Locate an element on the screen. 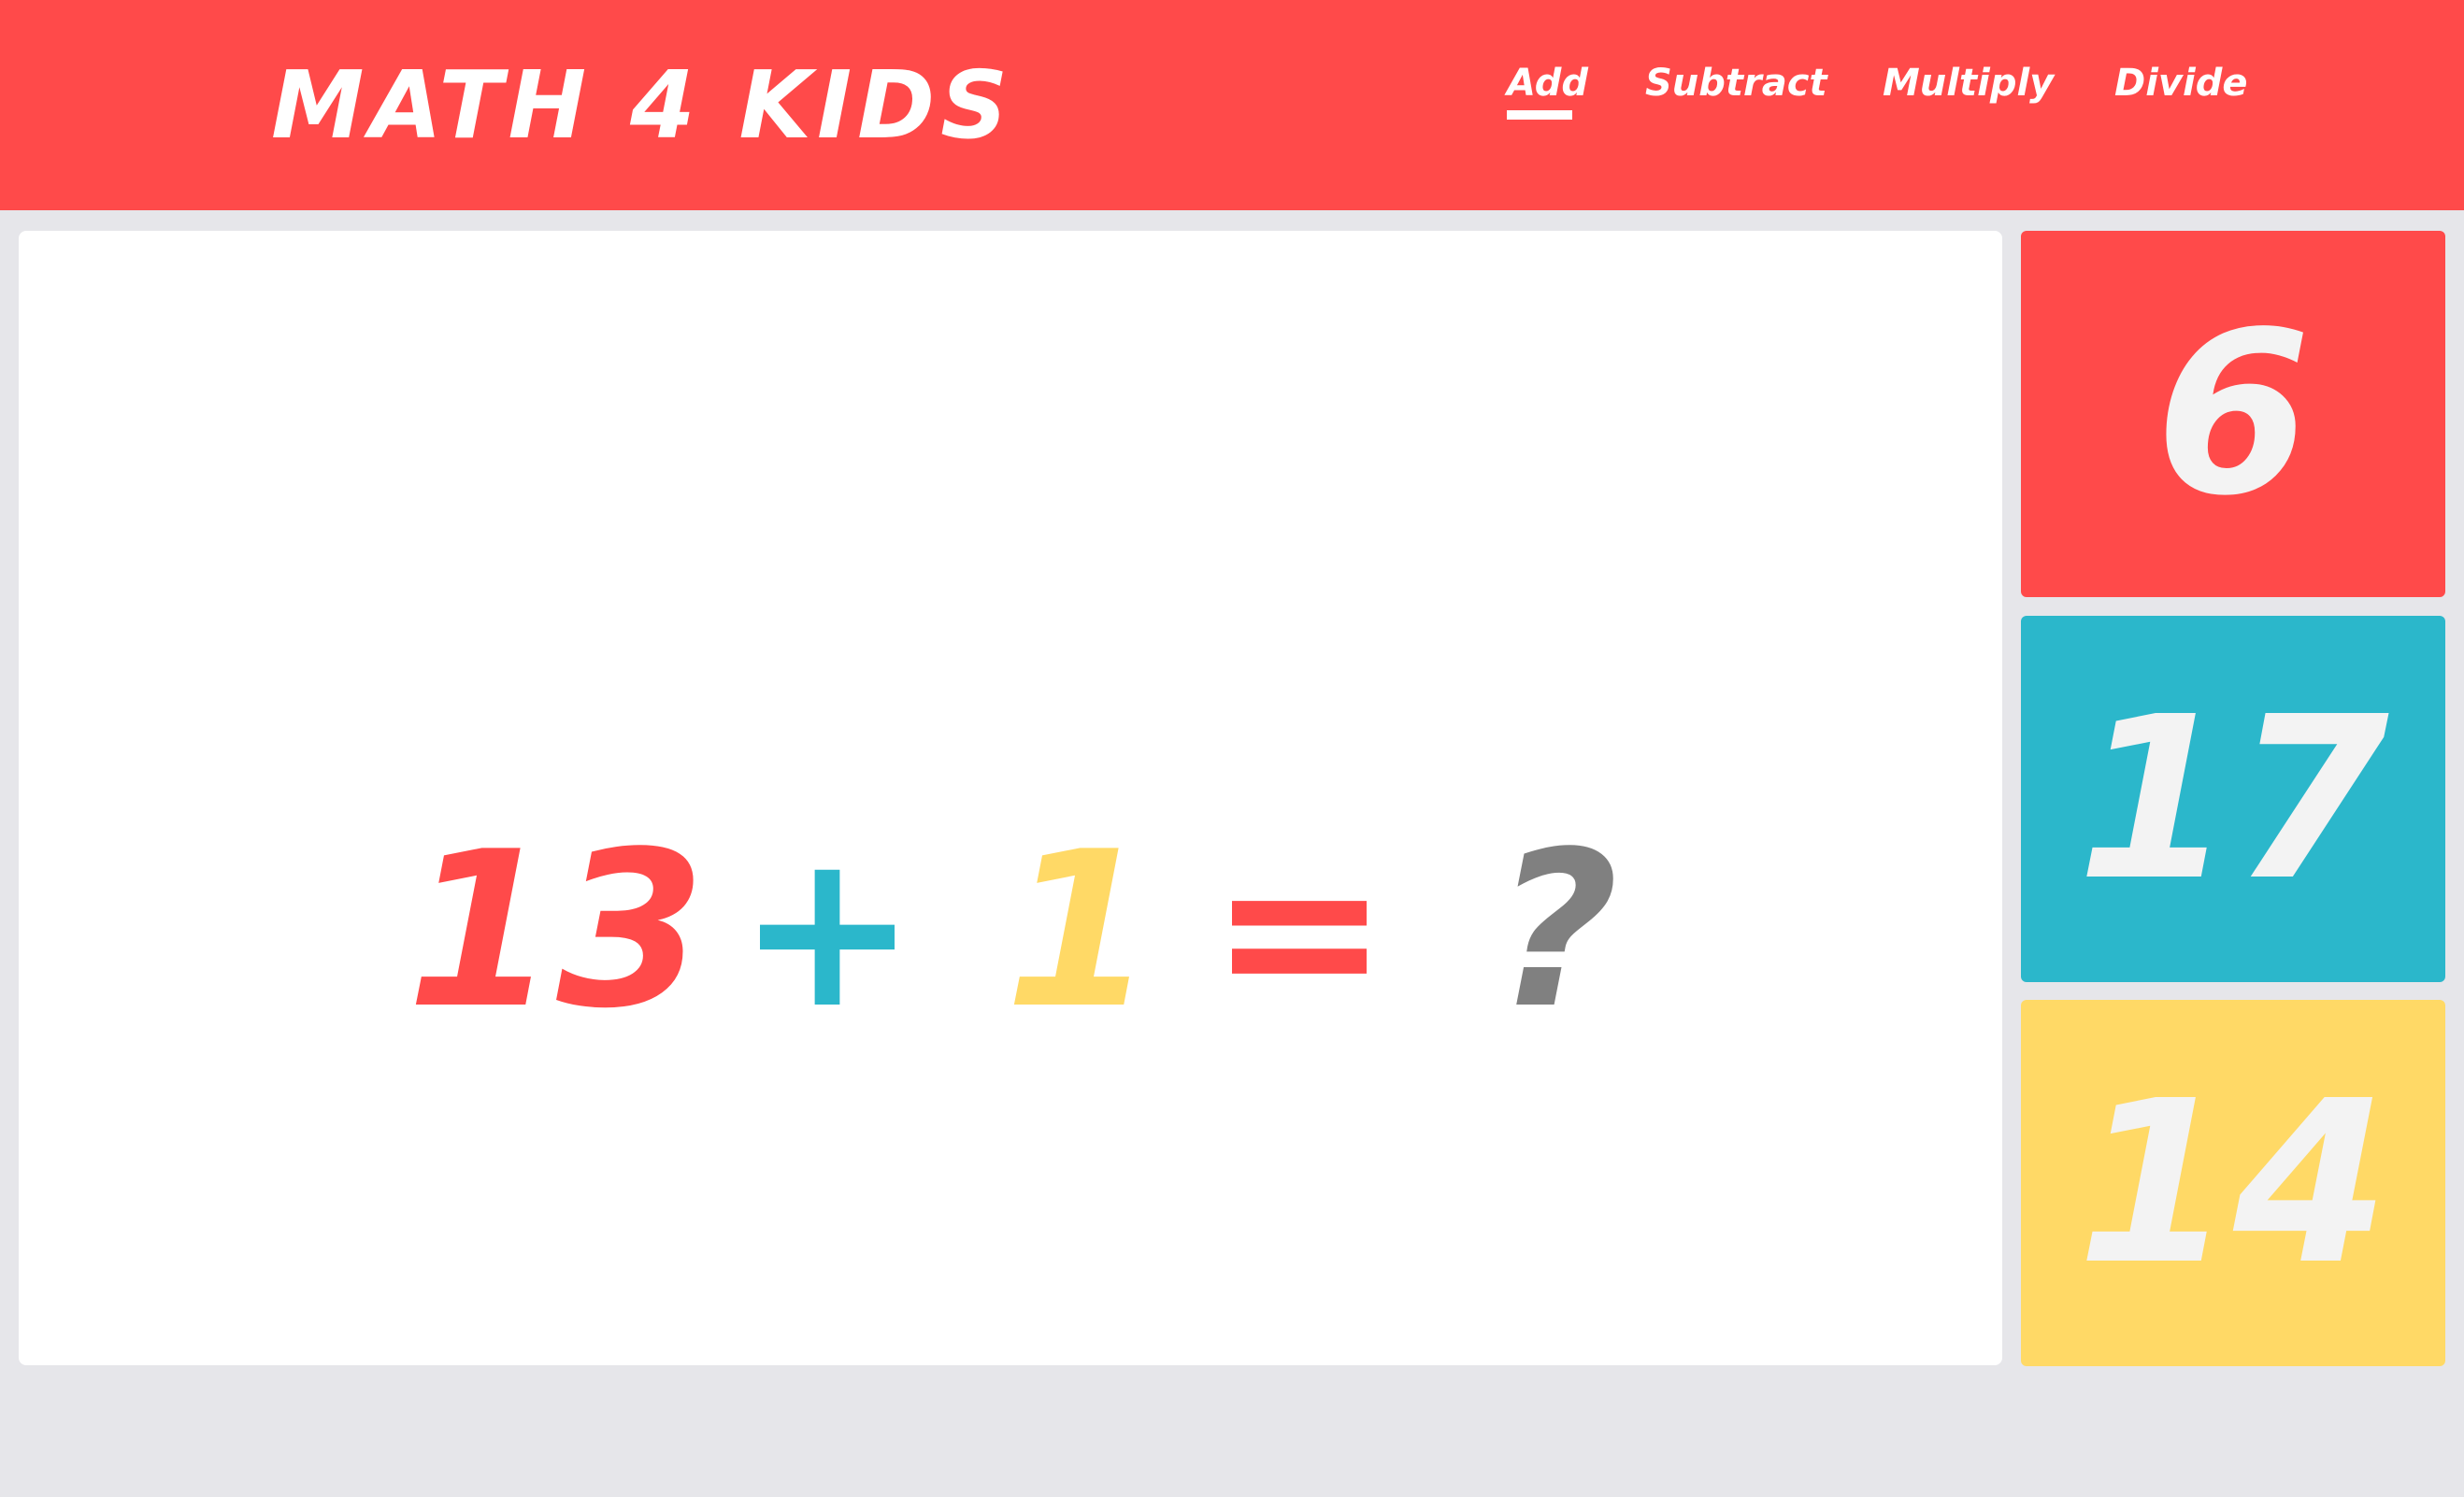  equation: 13 + 1 = ? is located at coordinates (1010, 931).